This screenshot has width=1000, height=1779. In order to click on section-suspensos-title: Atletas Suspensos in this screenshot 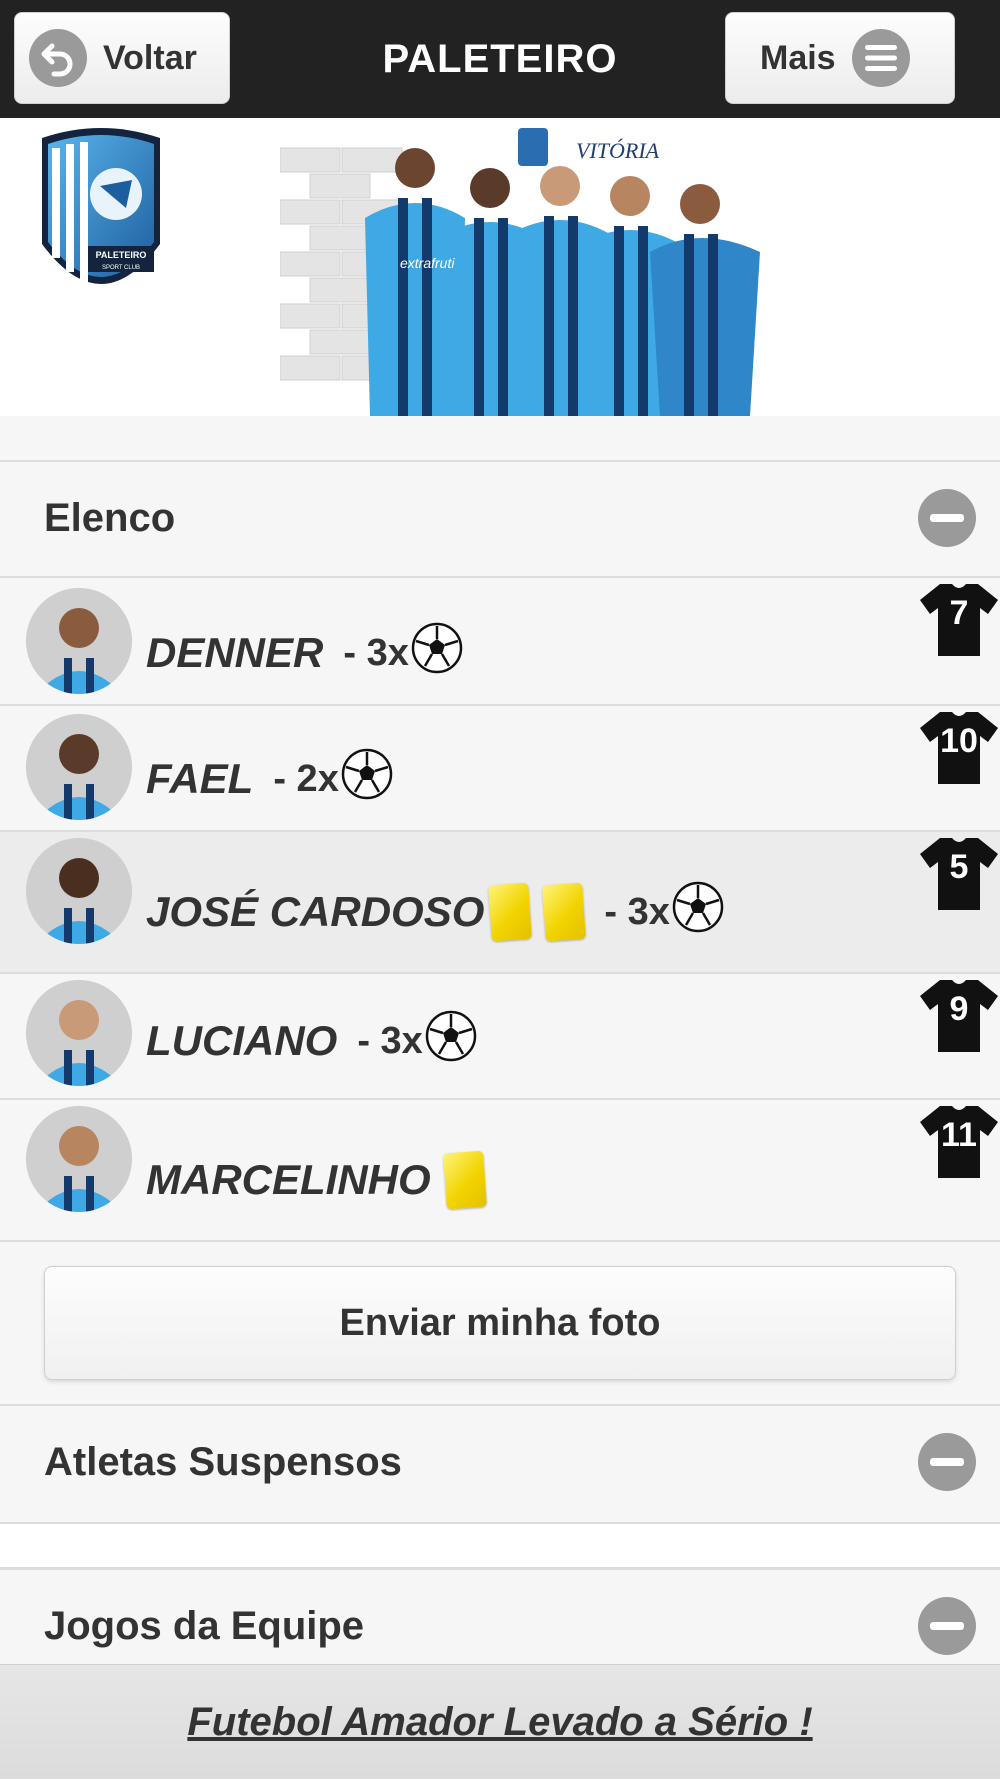, I will do `click(223, 1461)`.